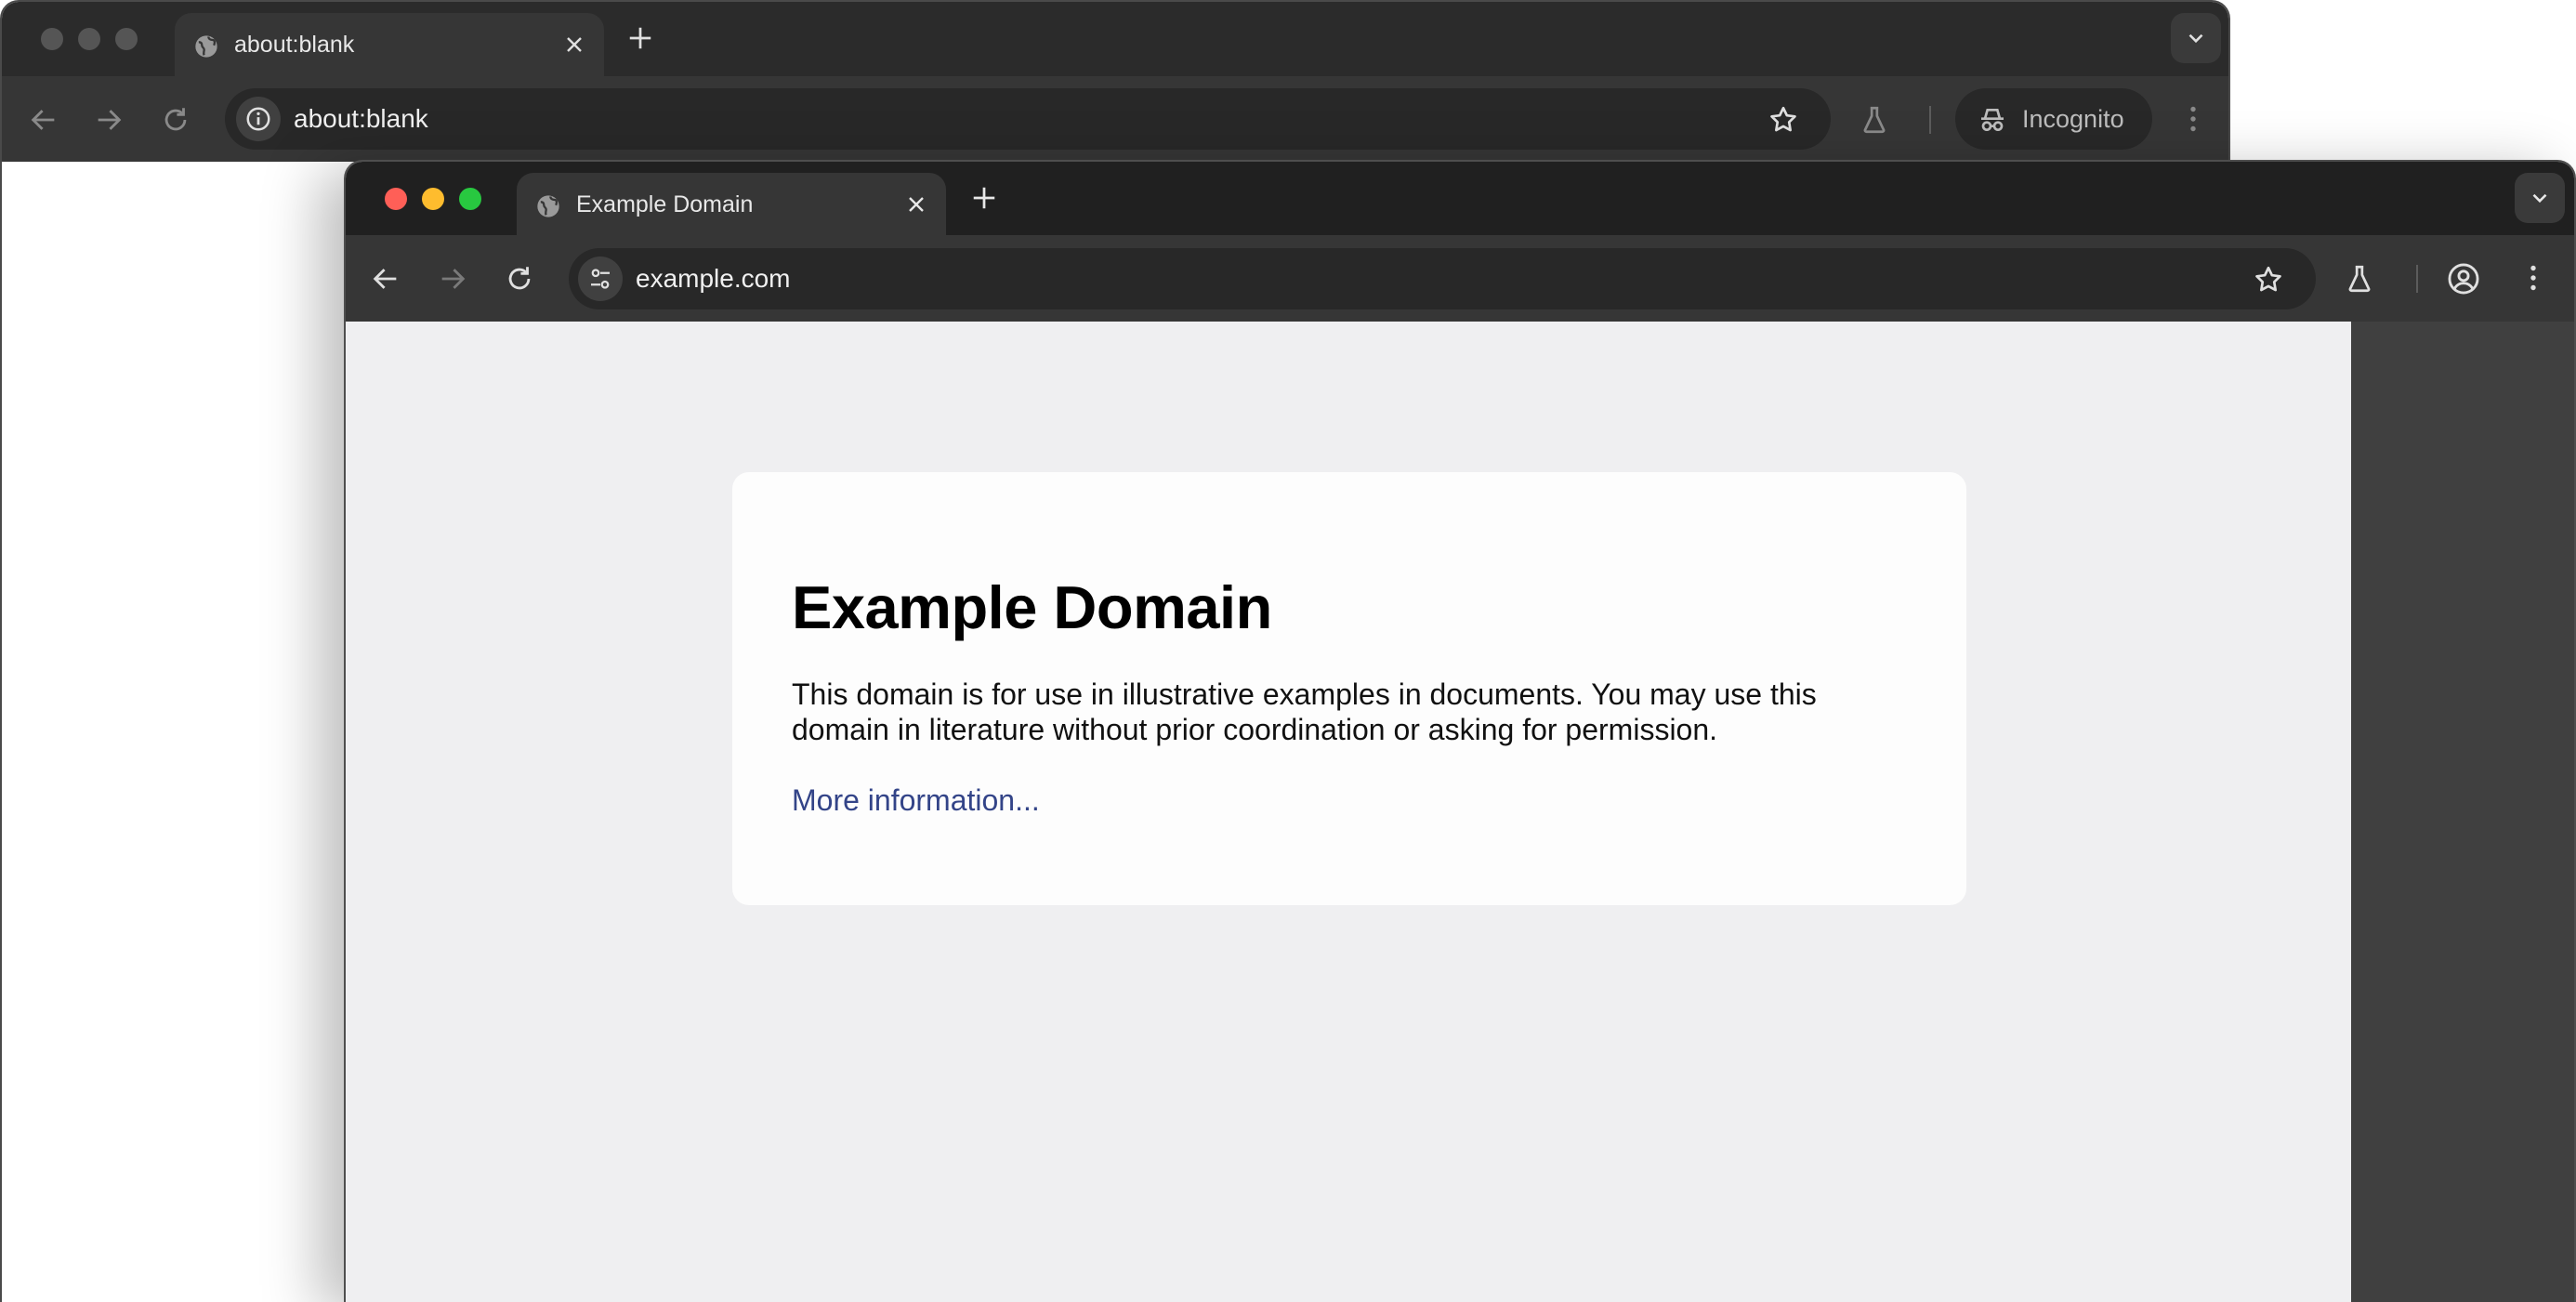 The height and width of the screenshot is (1302, 2576). Describe the element at coordinates (1442, 278) in the screenshot. I see `address-bar: example.com` at that location.